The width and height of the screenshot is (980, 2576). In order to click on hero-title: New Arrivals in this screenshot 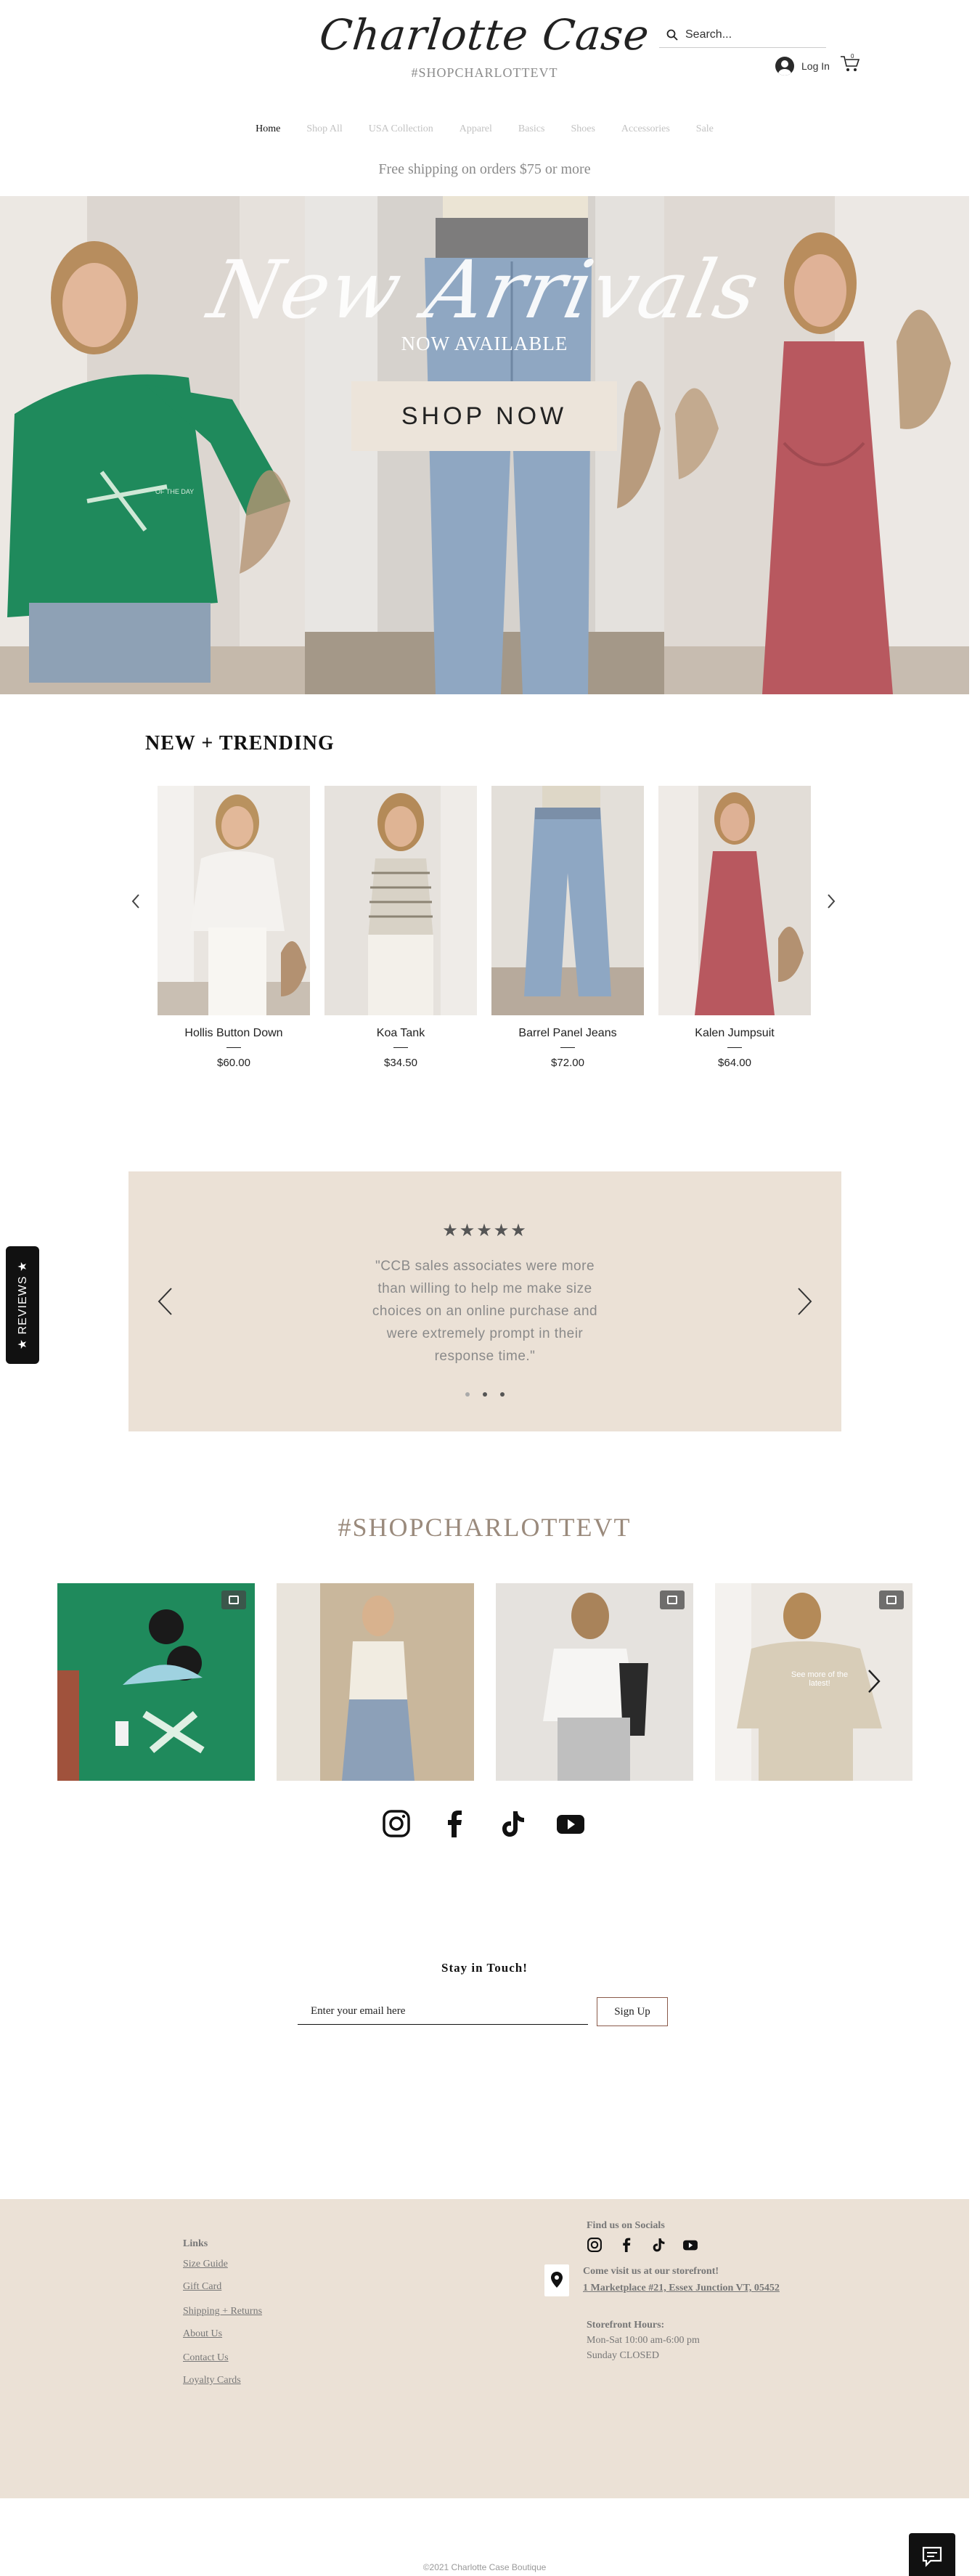, I will do `click(485, 289)`.